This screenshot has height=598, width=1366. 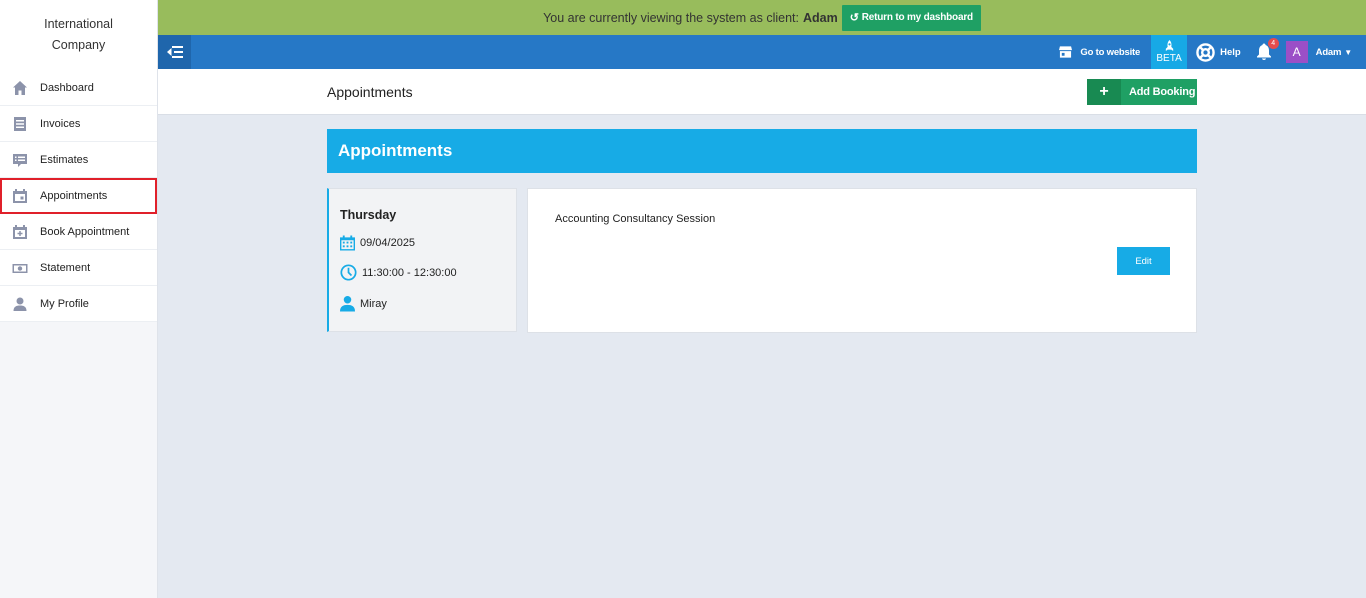 What do you see at coordinates (1348, 52) in the screenshot?
I see `caret-down-icon: ▼` at bounding box center [1348, 52].